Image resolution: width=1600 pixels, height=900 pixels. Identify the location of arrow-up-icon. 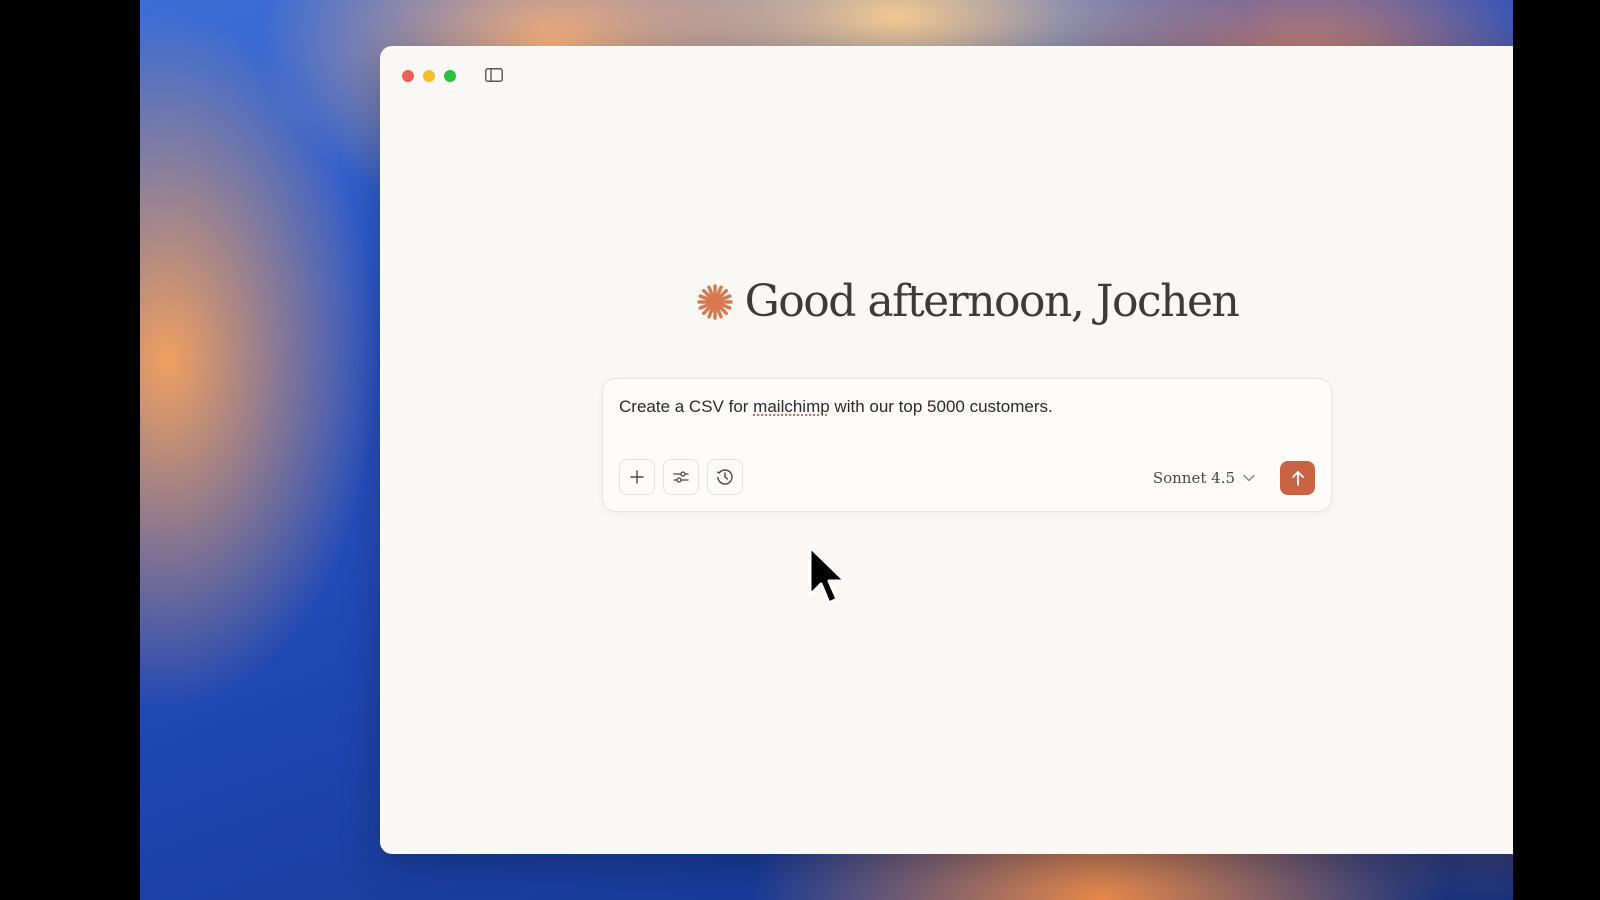
(1297, 478).